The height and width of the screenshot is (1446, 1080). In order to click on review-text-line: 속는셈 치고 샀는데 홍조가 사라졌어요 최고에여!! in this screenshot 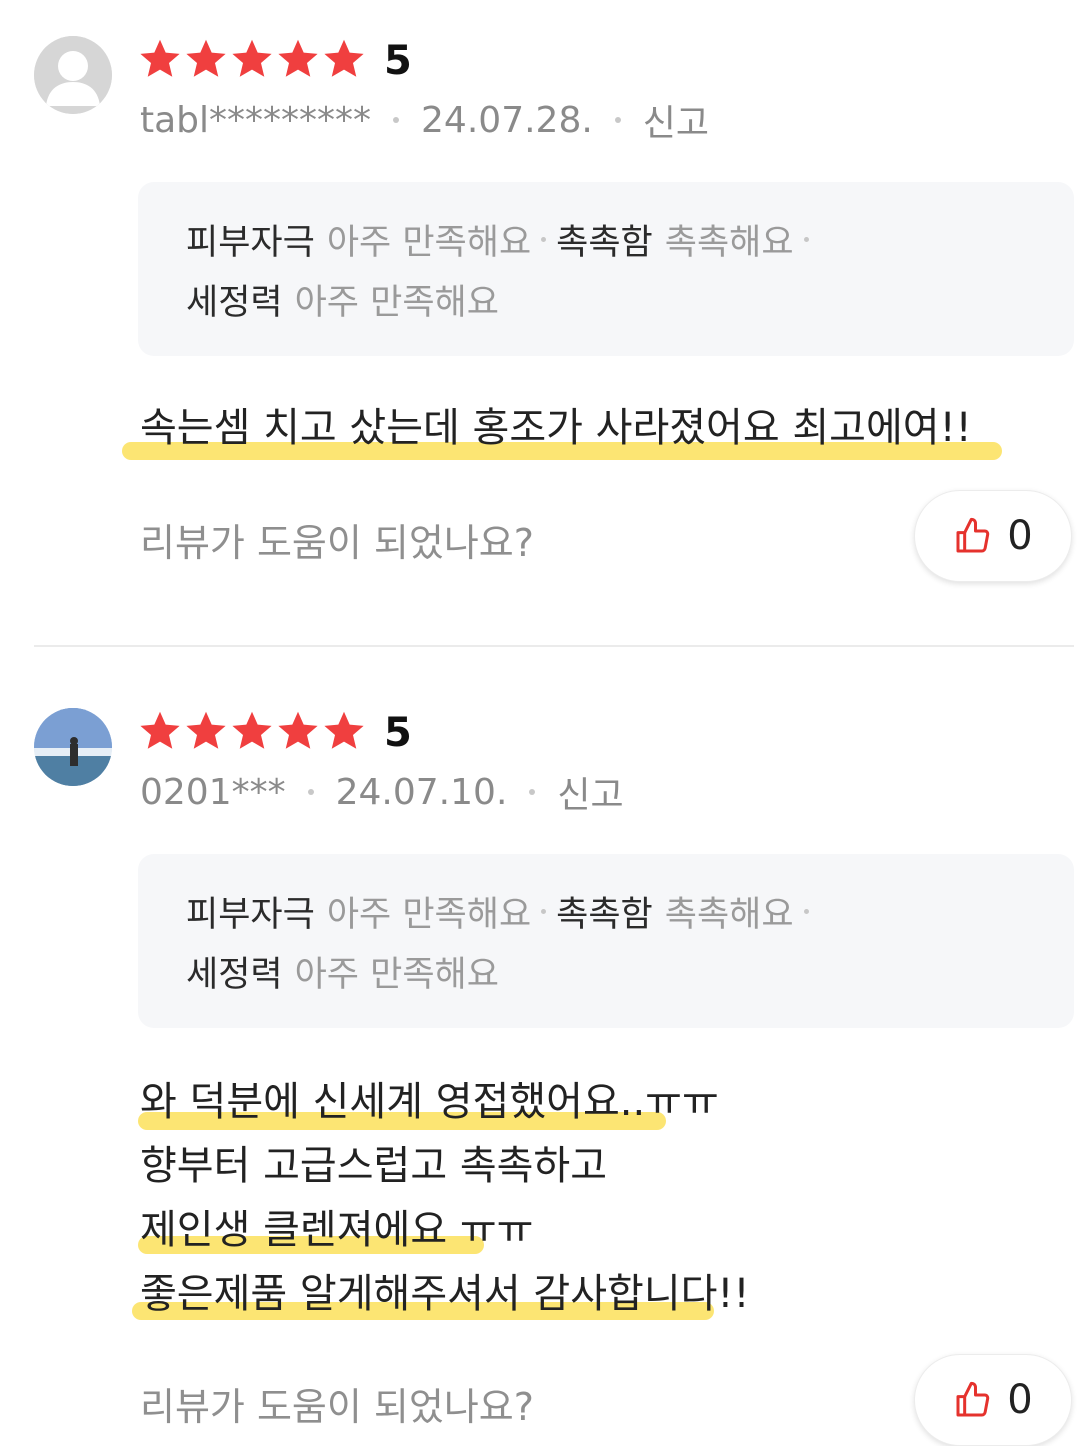, I will do `click(556, 428)`.